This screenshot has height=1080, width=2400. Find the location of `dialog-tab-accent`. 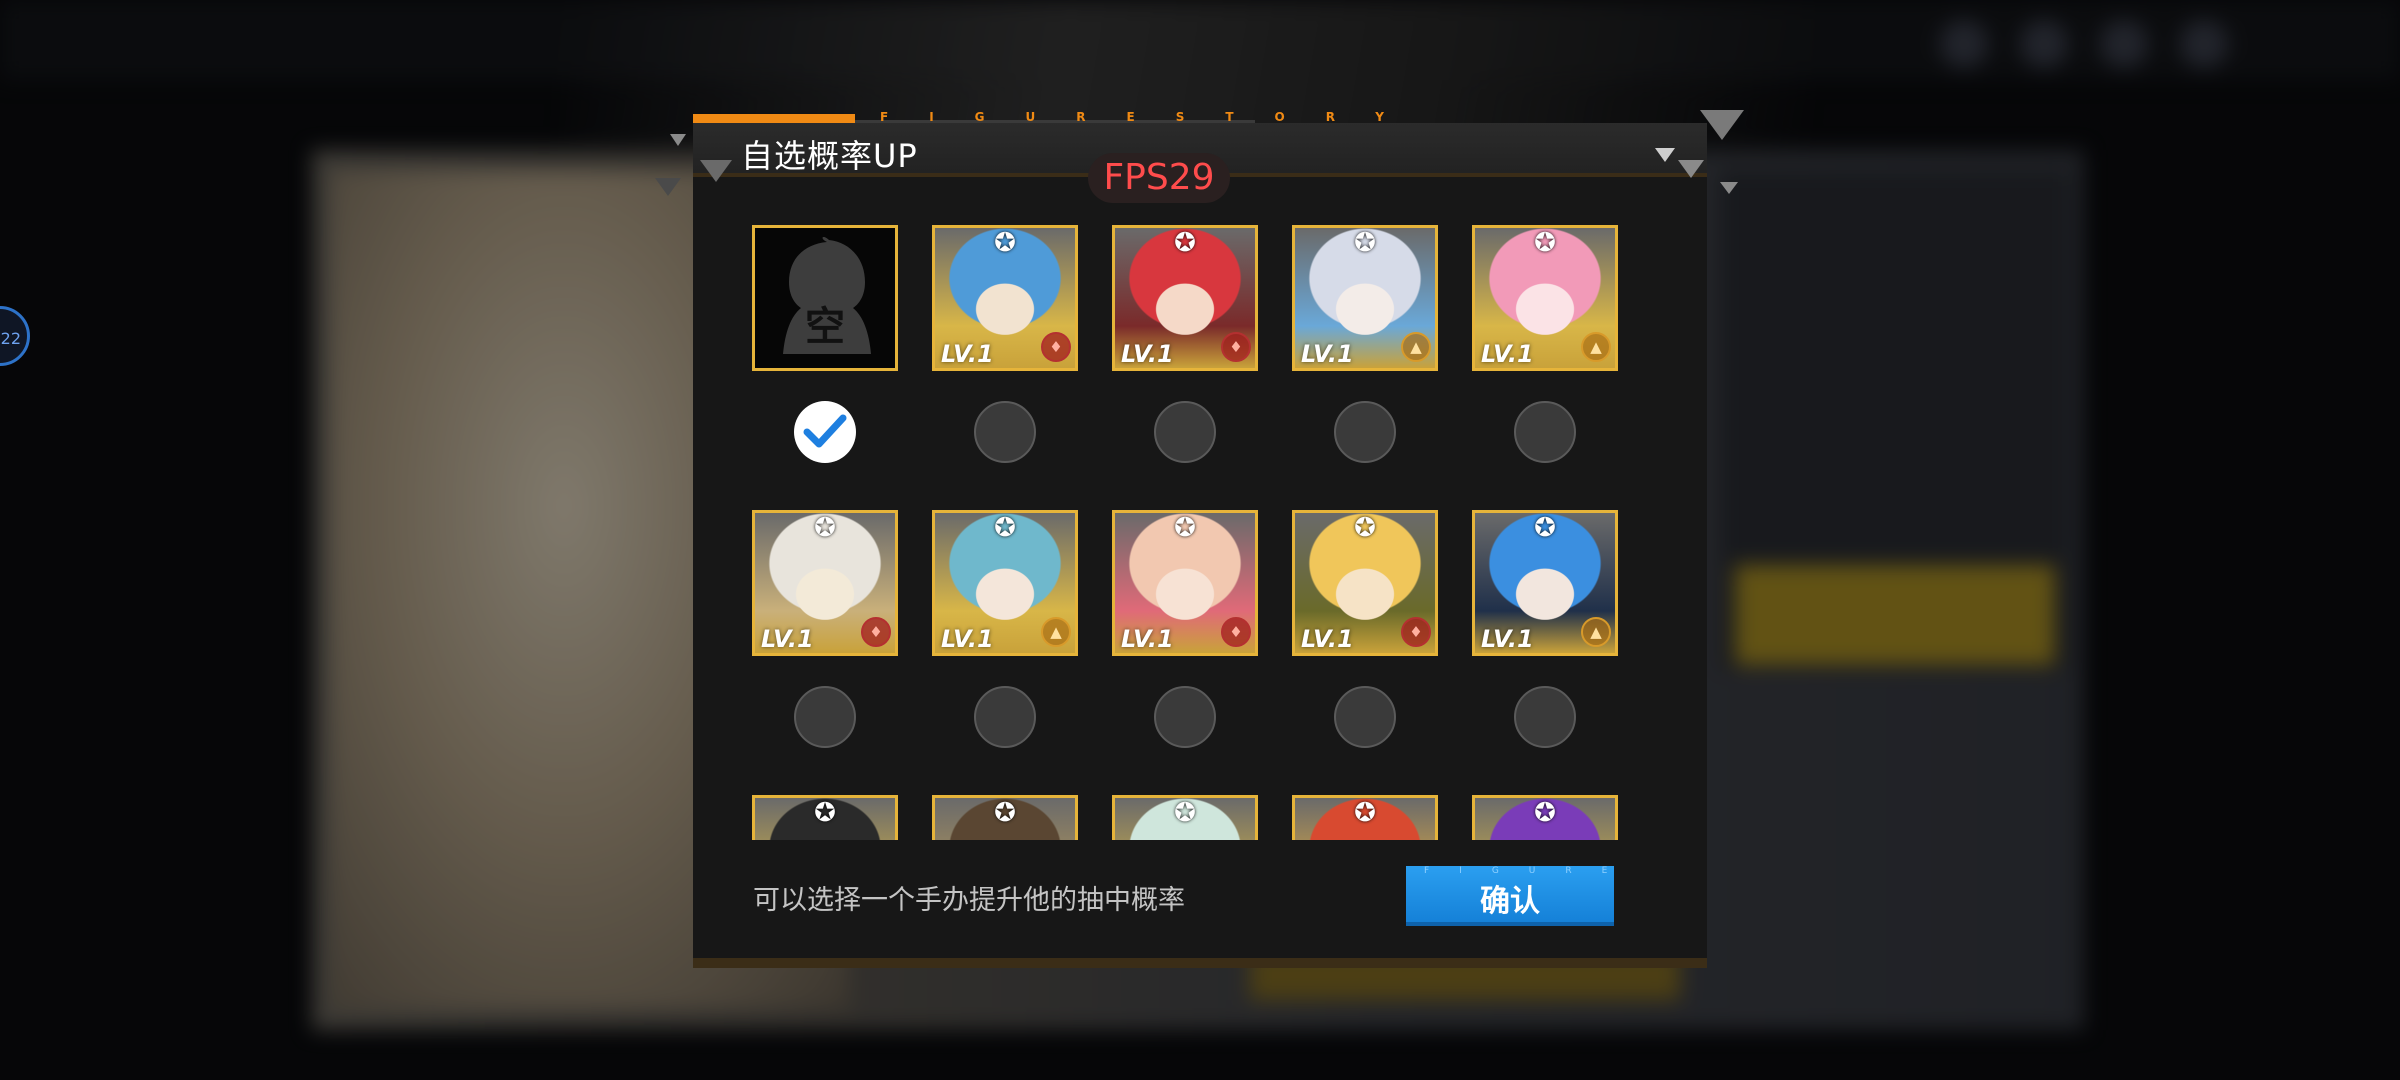

dialog-tab-accent is located at coordinates (774, 118).